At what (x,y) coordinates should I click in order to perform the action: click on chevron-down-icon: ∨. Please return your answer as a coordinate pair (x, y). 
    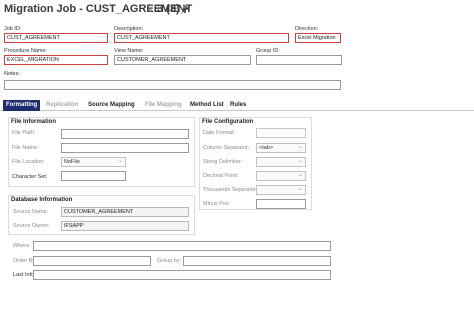
    Looking at the image, I should click on (150, 9).